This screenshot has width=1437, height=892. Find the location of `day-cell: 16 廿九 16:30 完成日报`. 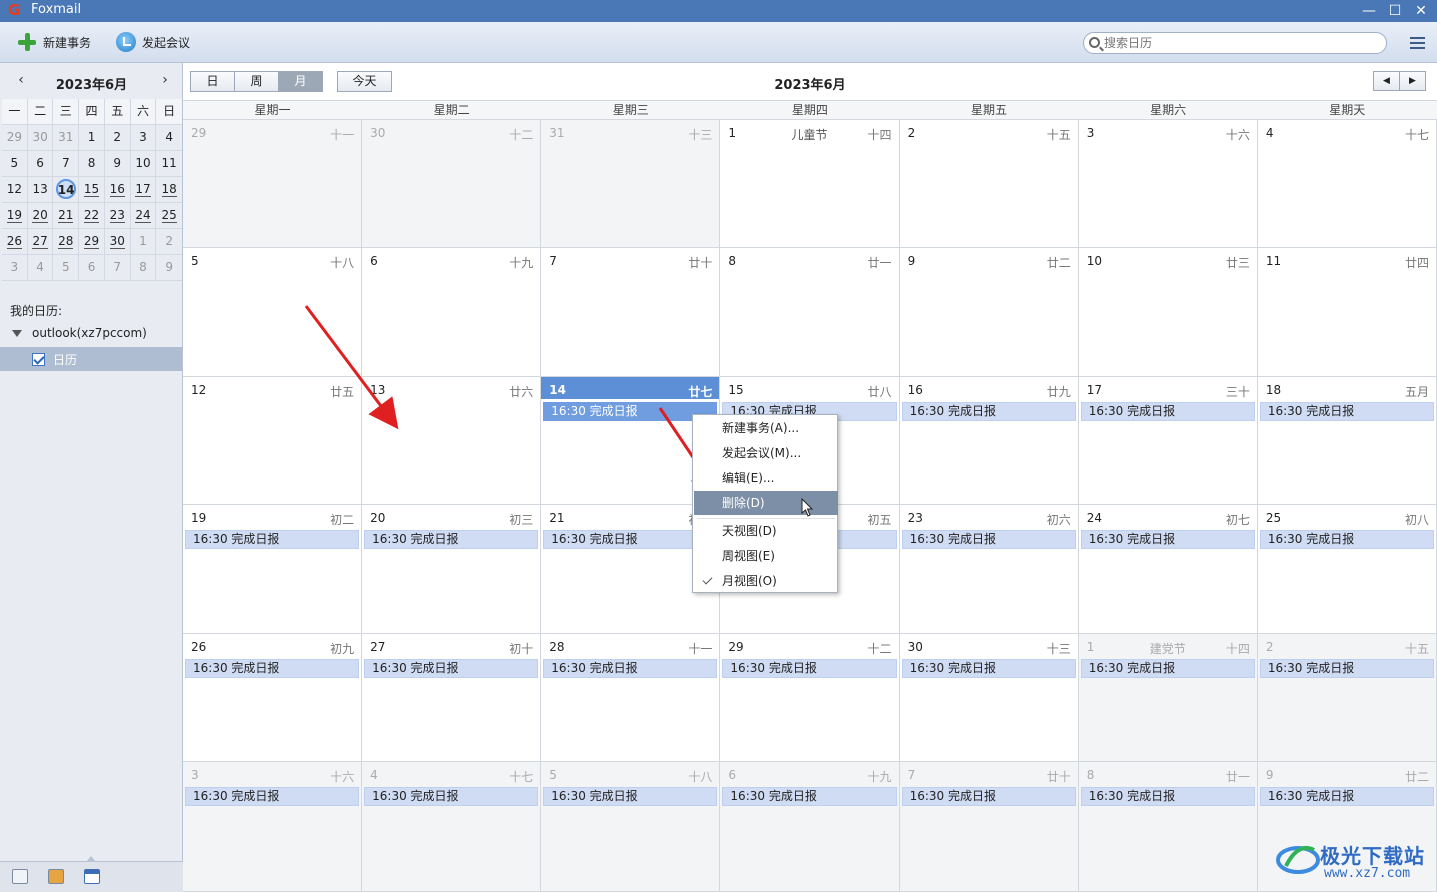

day-cell: 16 廿九 16:30 完成日报 is located at coordinates (989, 441).